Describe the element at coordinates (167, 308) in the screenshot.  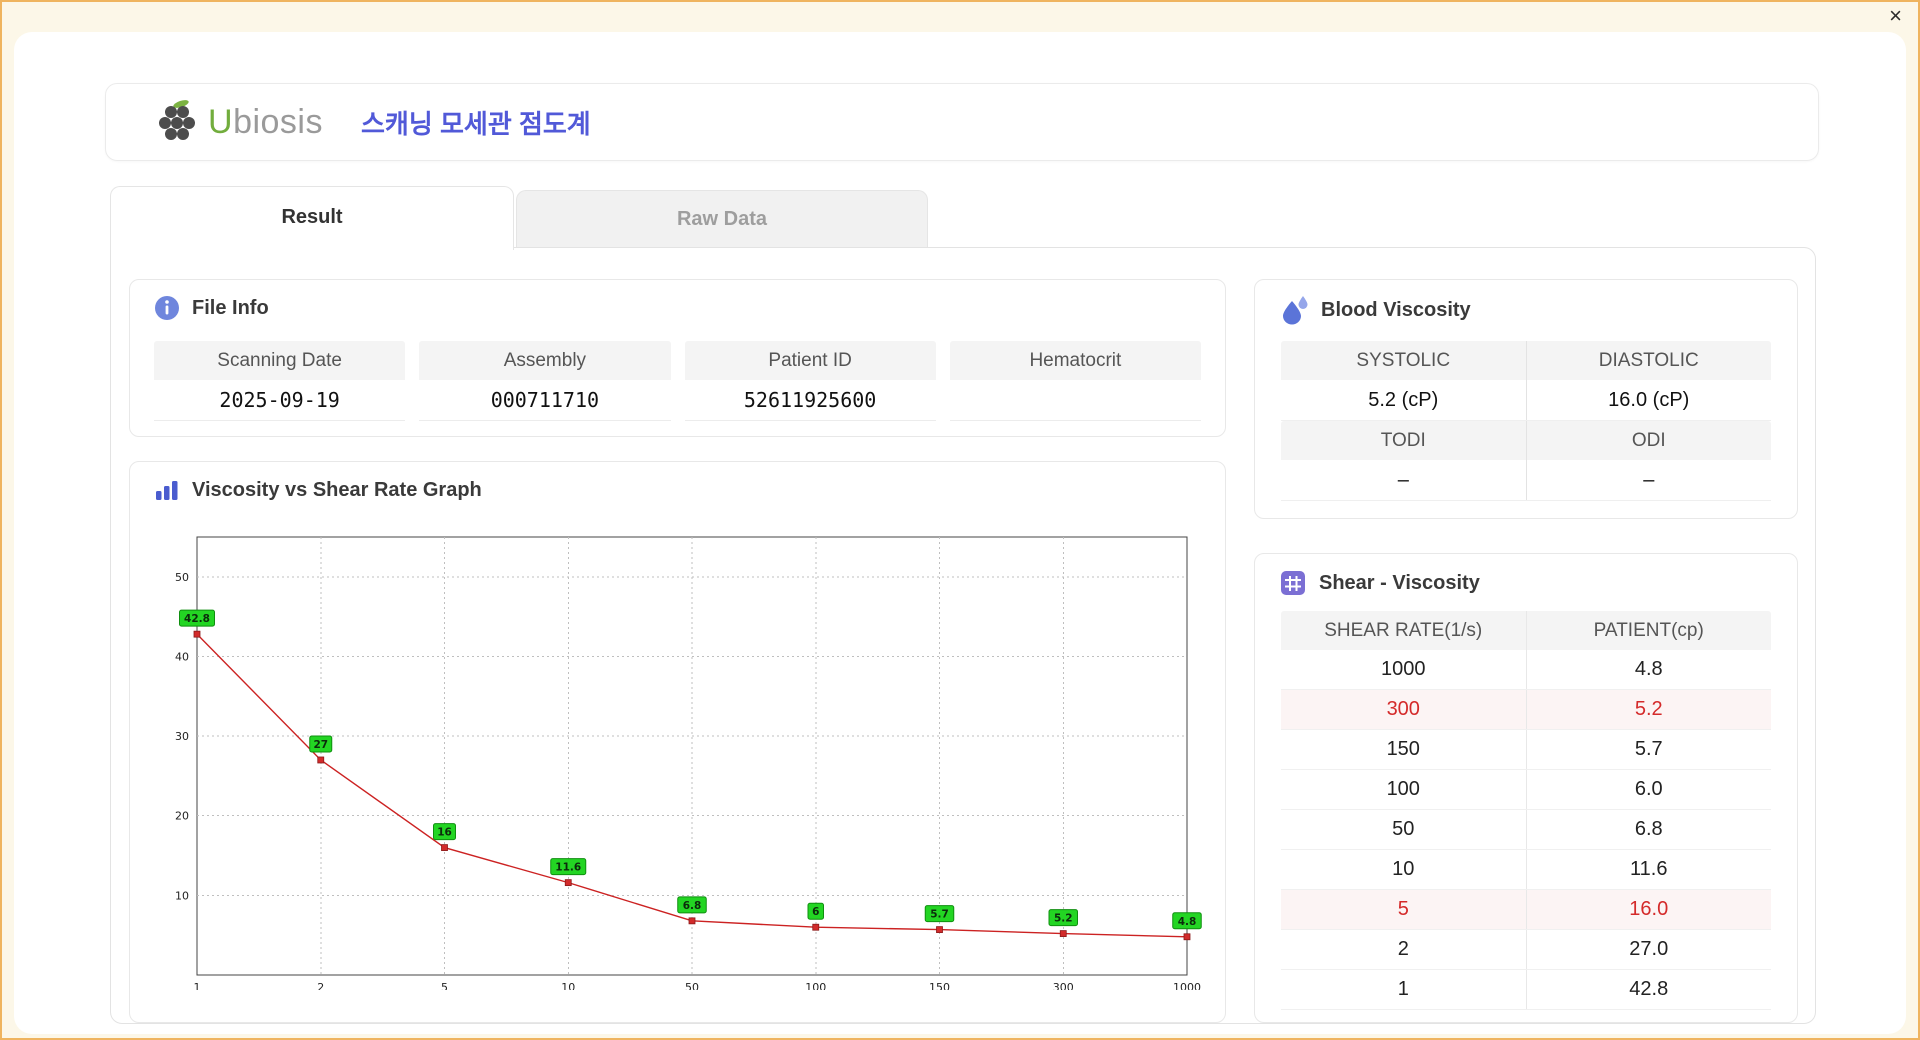
I see `info-icon` at that location.